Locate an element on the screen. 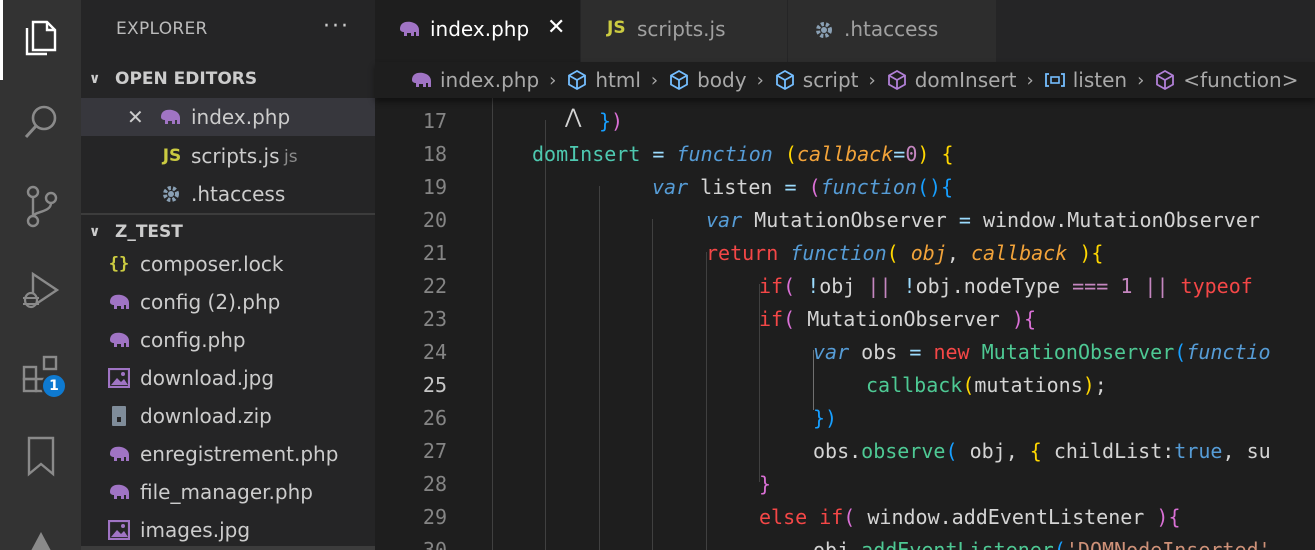 The height and width of the screenshot is (550, 1315). line-number: 17 is located at coordinates (434, 121).